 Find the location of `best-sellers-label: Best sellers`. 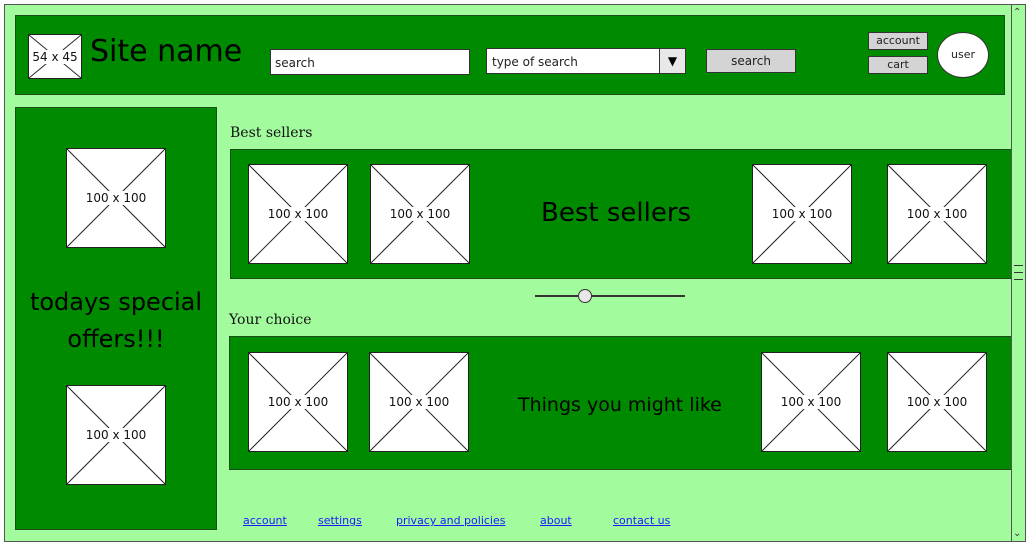

best-sellers-label: Best sellers is located at coordinates (271, 133).